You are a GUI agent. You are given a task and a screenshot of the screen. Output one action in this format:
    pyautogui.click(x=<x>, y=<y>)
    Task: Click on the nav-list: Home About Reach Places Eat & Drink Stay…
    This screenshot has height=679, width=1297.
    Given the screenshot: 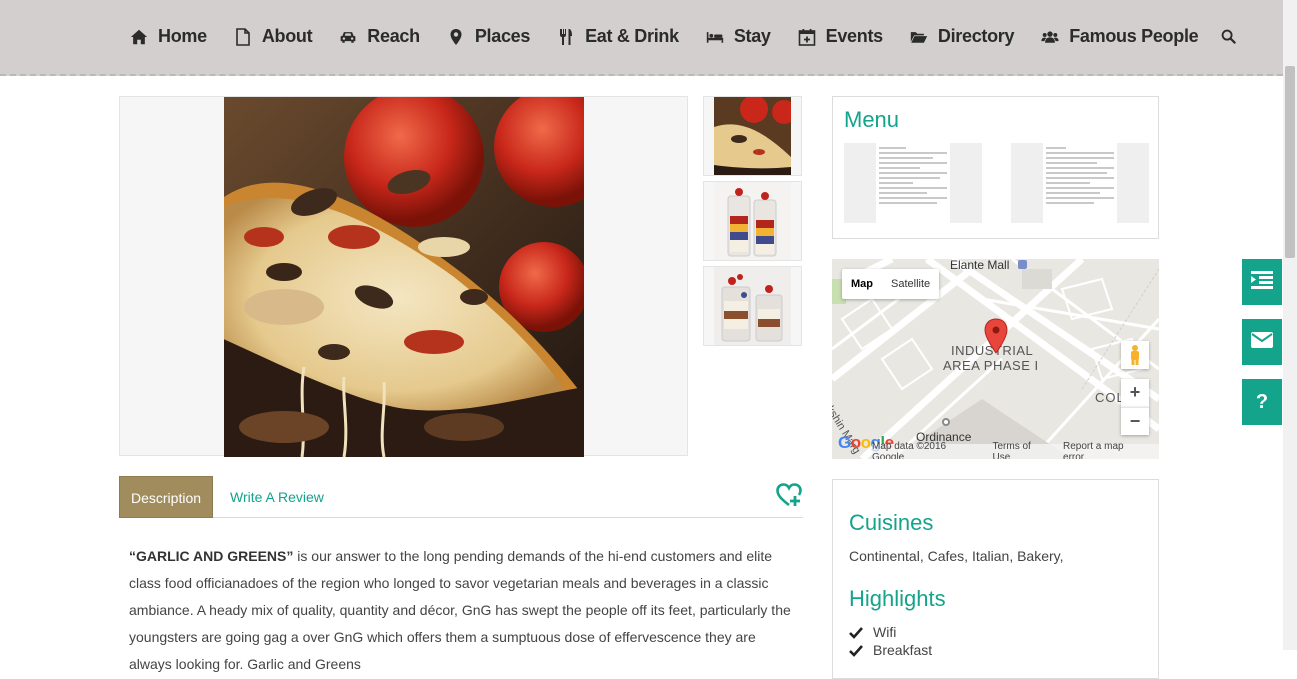 What is the action you would take?
    pyautogui.click(x=683, y=36)
    